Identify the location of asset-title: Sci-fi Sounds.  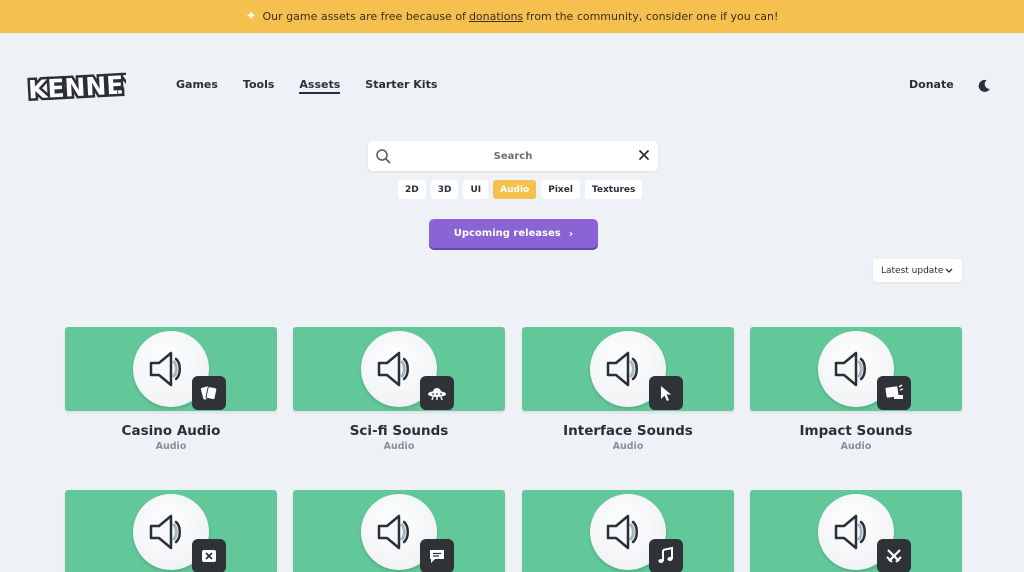
(399, 431).